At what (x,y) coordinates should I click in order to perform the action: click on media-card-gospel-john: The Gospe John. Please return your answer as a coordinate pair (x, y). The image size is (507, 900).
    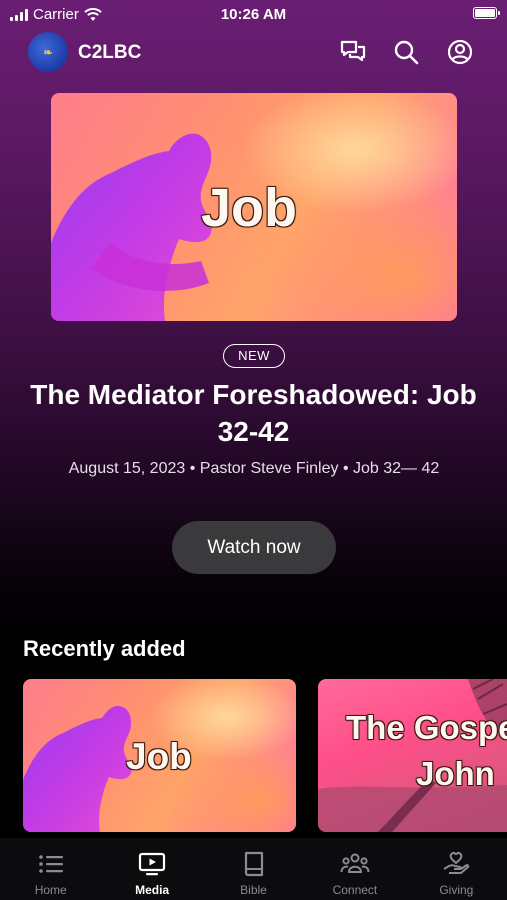
    Looking at the image, I should click on (412, 755).